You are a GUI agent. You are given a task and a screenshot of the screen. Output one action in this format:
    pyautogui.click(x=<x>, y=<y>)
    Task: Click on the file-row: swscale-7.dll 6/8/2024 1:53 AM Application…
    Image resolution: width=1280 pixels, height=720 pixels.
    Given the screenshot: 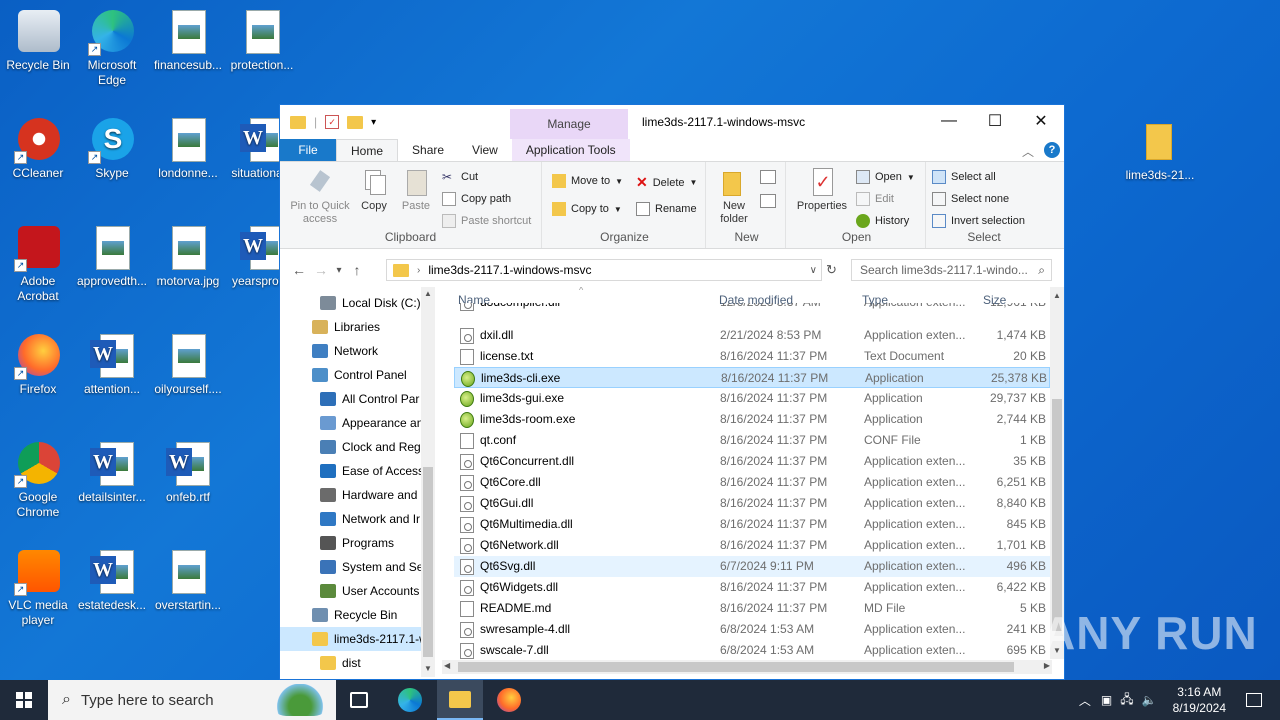 What is the action you would take?
    pyautogui.click(x=752, y=650)
    